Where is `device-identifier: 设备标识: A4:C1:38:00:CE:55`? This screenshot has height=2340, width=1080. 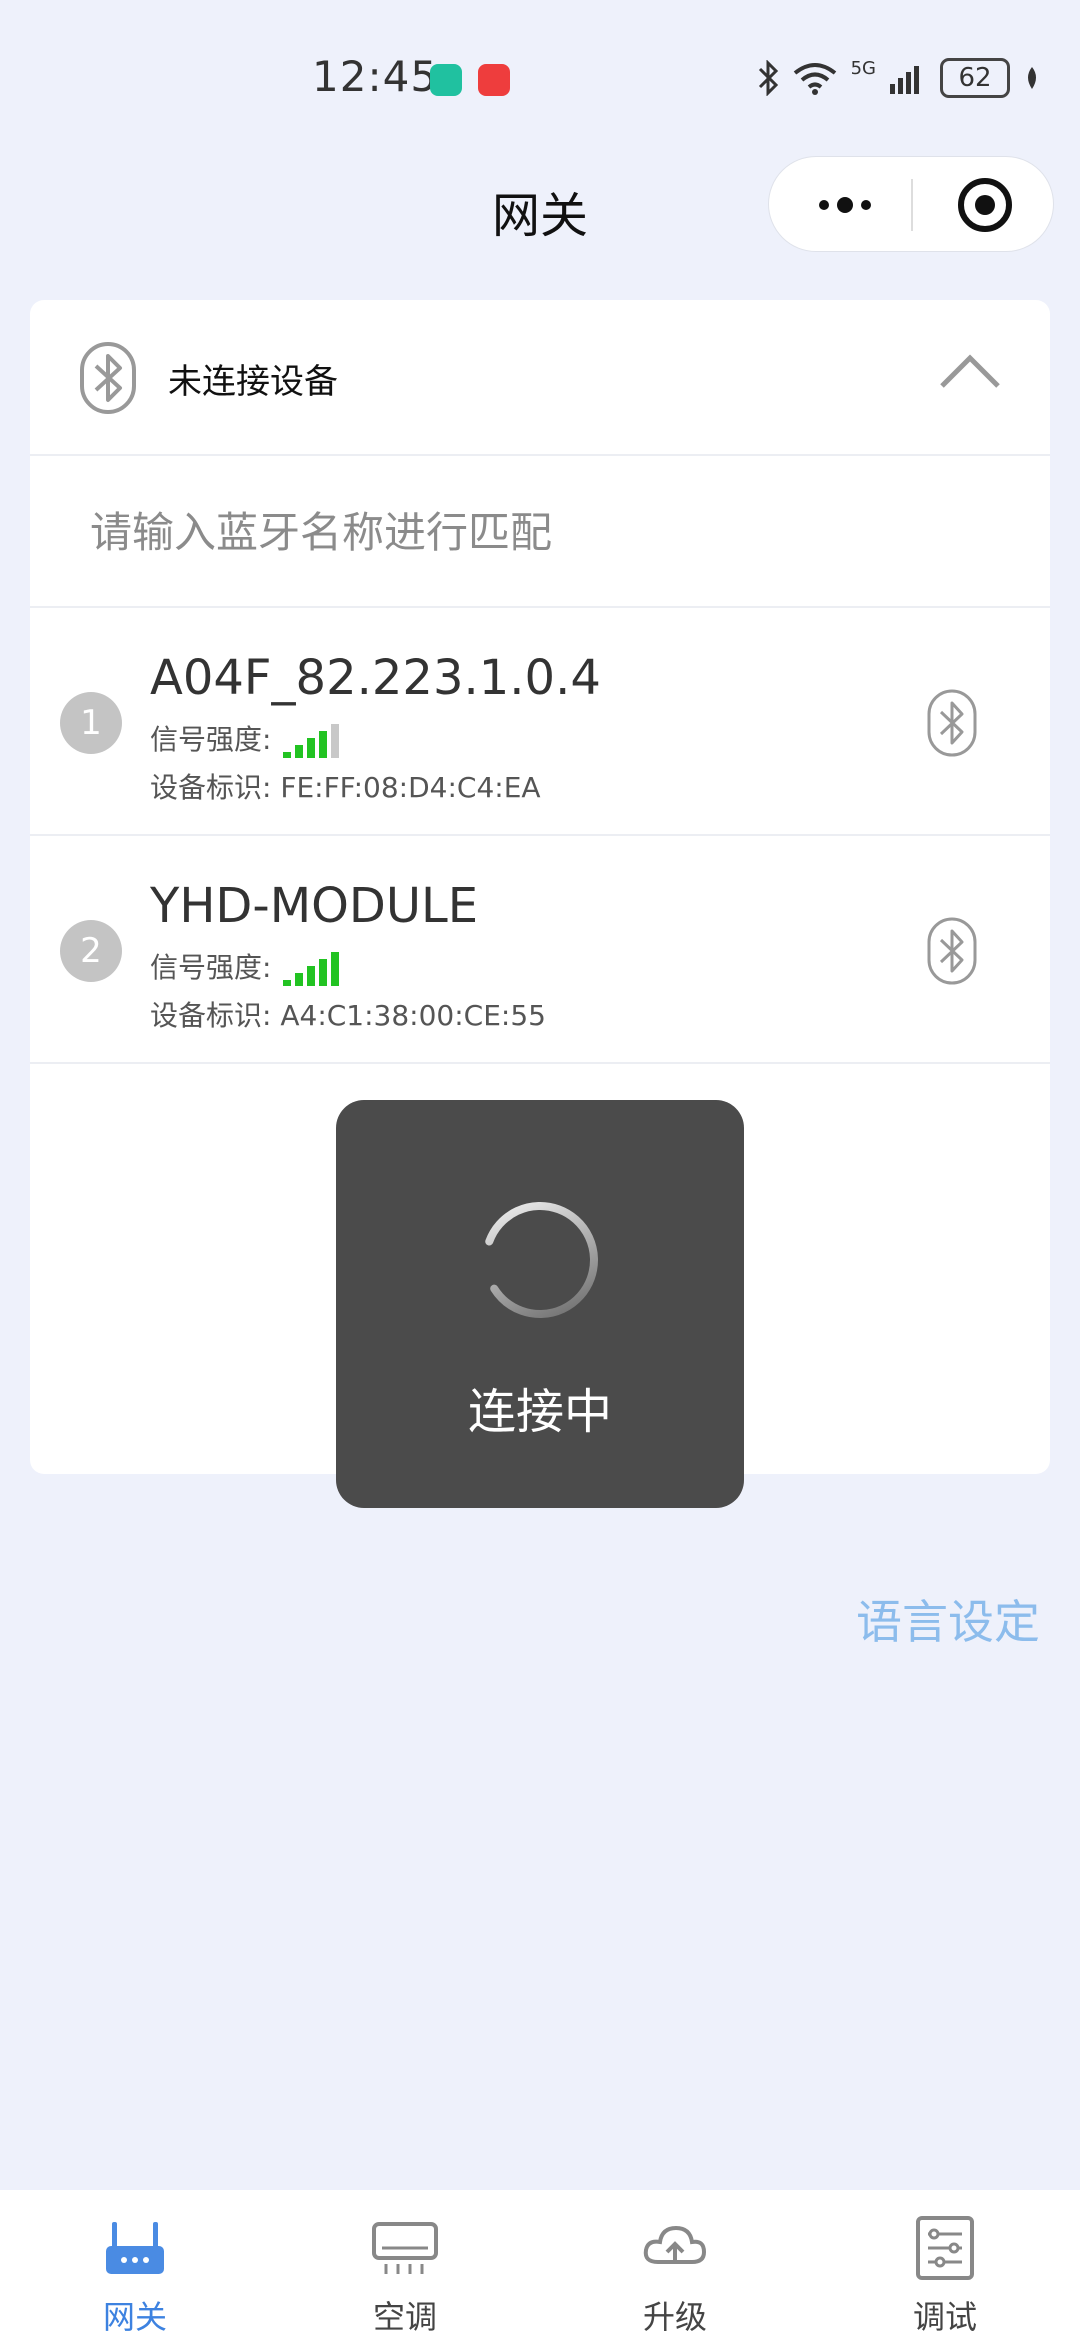 device-identifier: 设备标识: A4:C1:38:00:CE:55 is located at coordinates (348, 1014).